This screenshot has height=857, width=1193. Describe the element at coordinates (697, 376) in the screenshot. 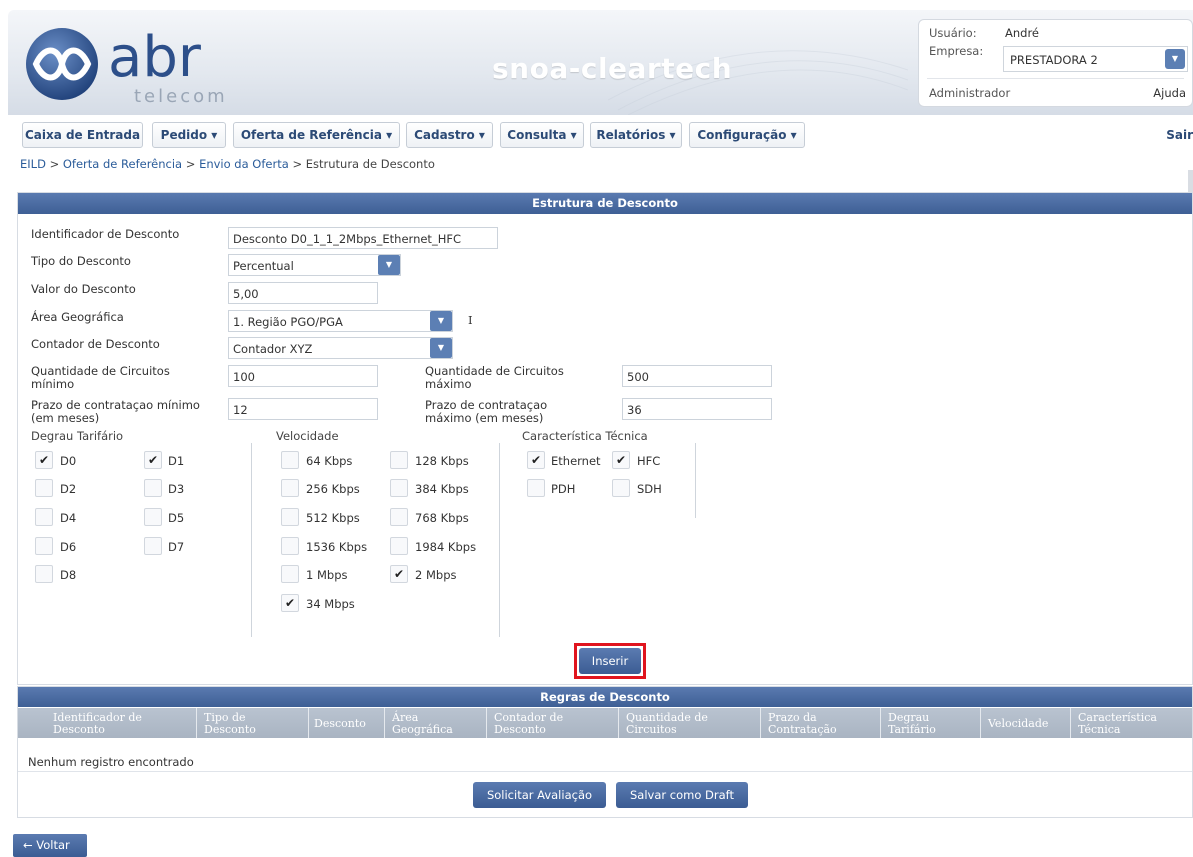

I see `qty-max-input: 500` at that location.